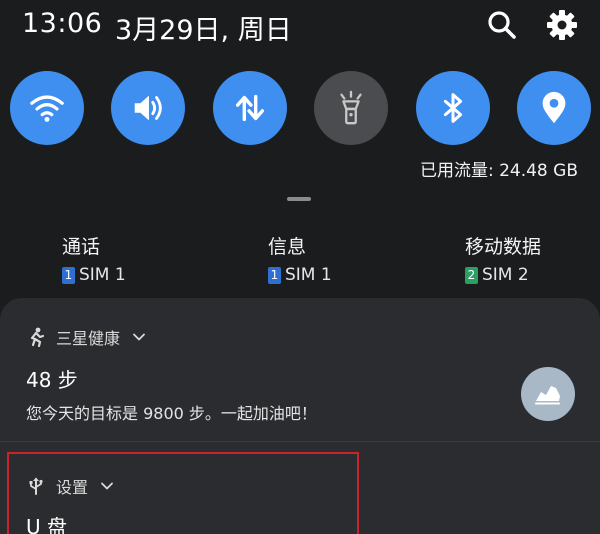  Describe the element at coordinates (299, 199) in the screenshot. I see `panel-drag-handle` at that location.